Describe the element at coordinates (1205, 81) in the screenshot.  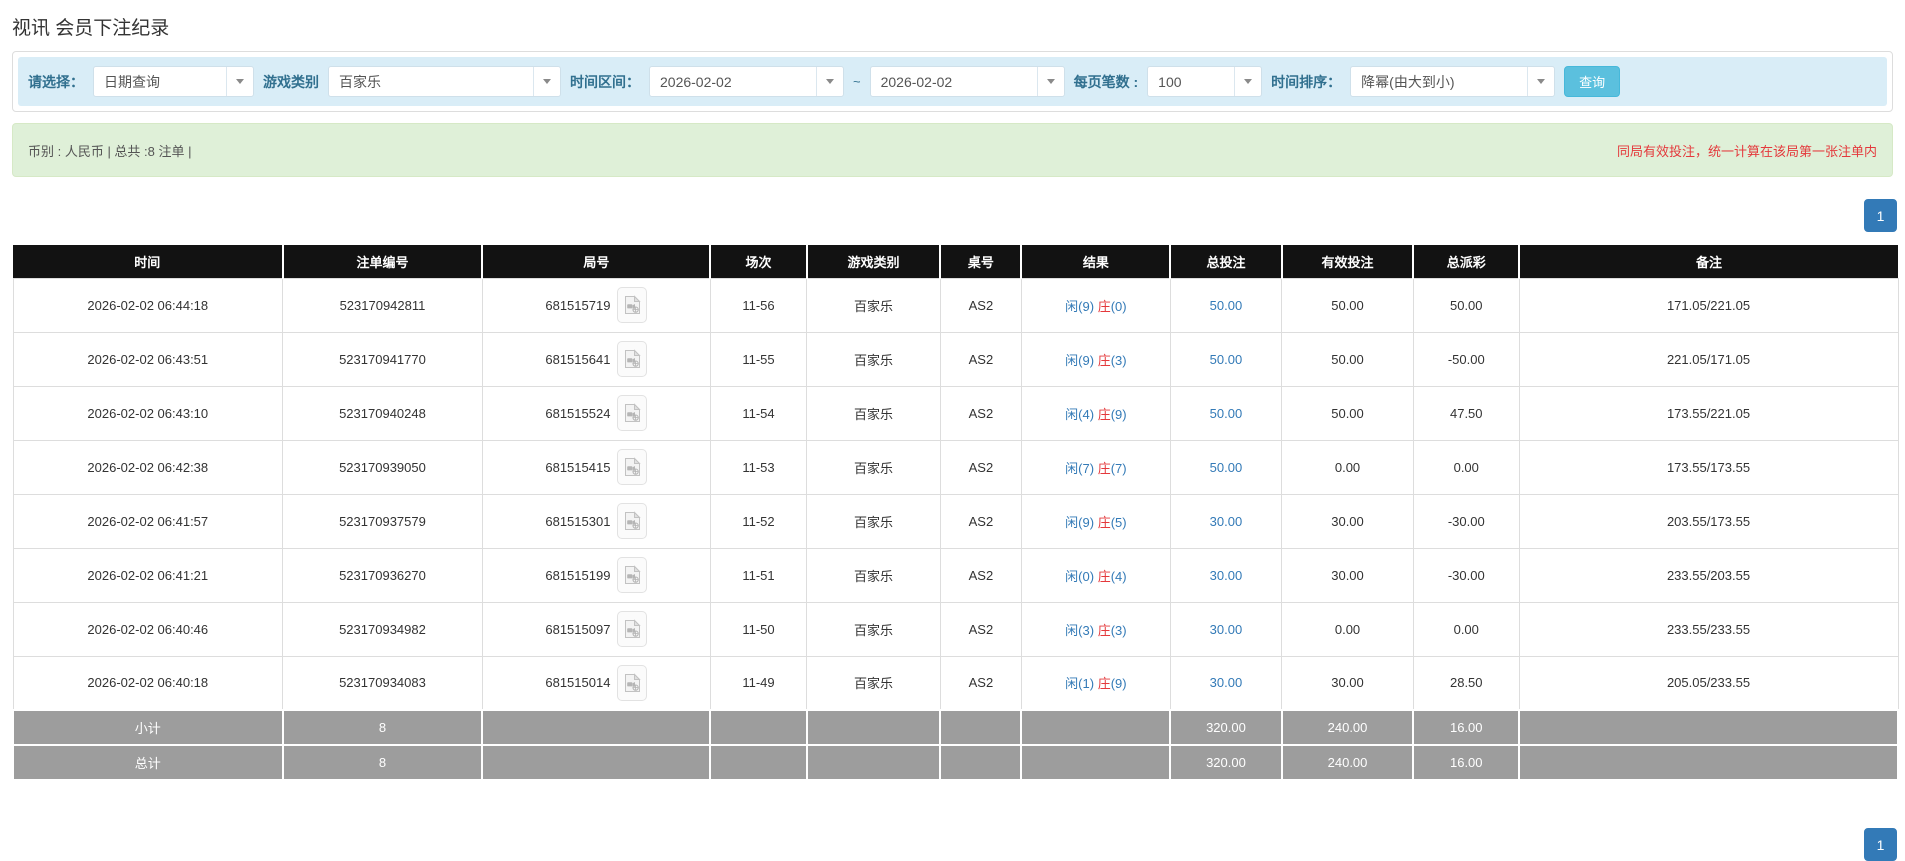
I see `page-size-select: 100` at that location.